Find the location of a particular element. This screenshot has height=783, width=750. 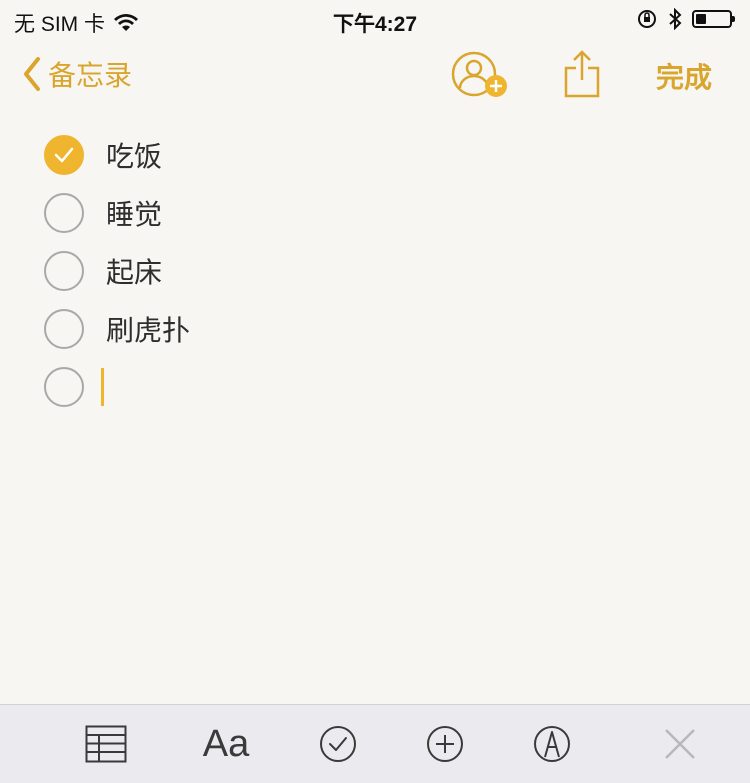

close-icon is located at coordinates (680, 744).